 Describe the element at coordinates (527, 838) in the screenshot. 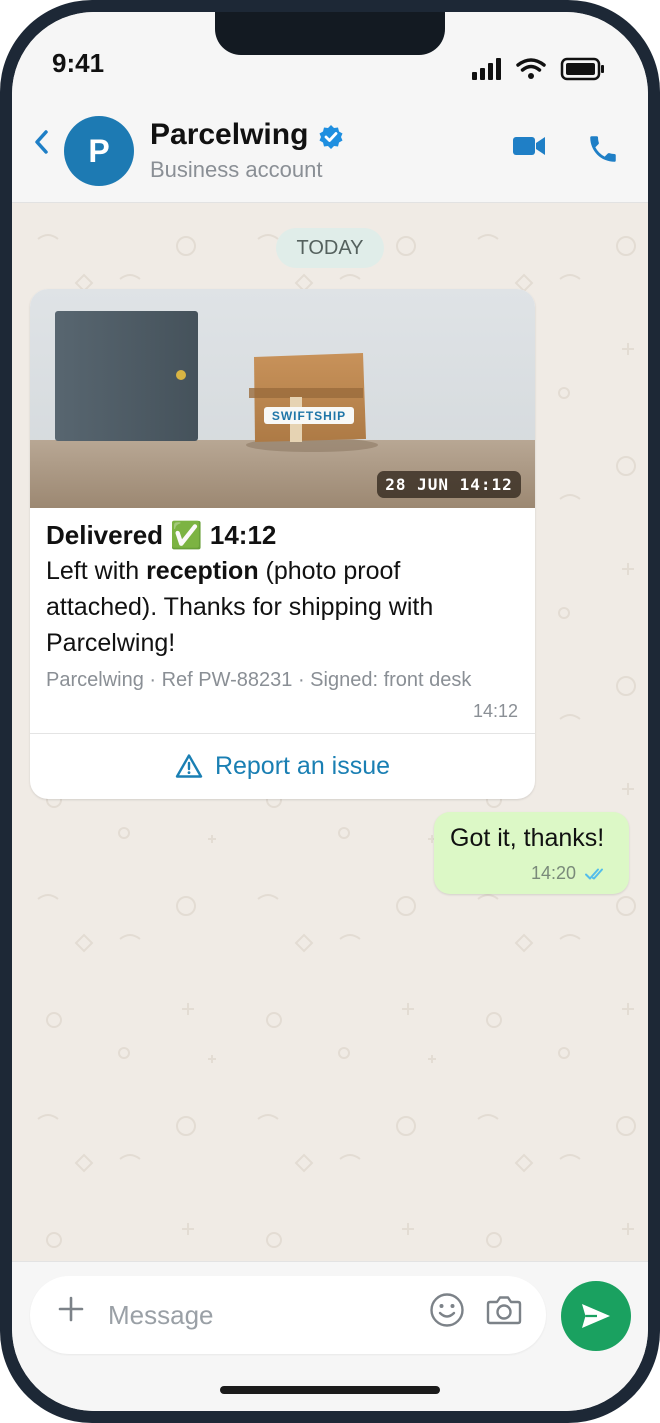

I see `outgoing-text: Got it, thanks!` at that location.